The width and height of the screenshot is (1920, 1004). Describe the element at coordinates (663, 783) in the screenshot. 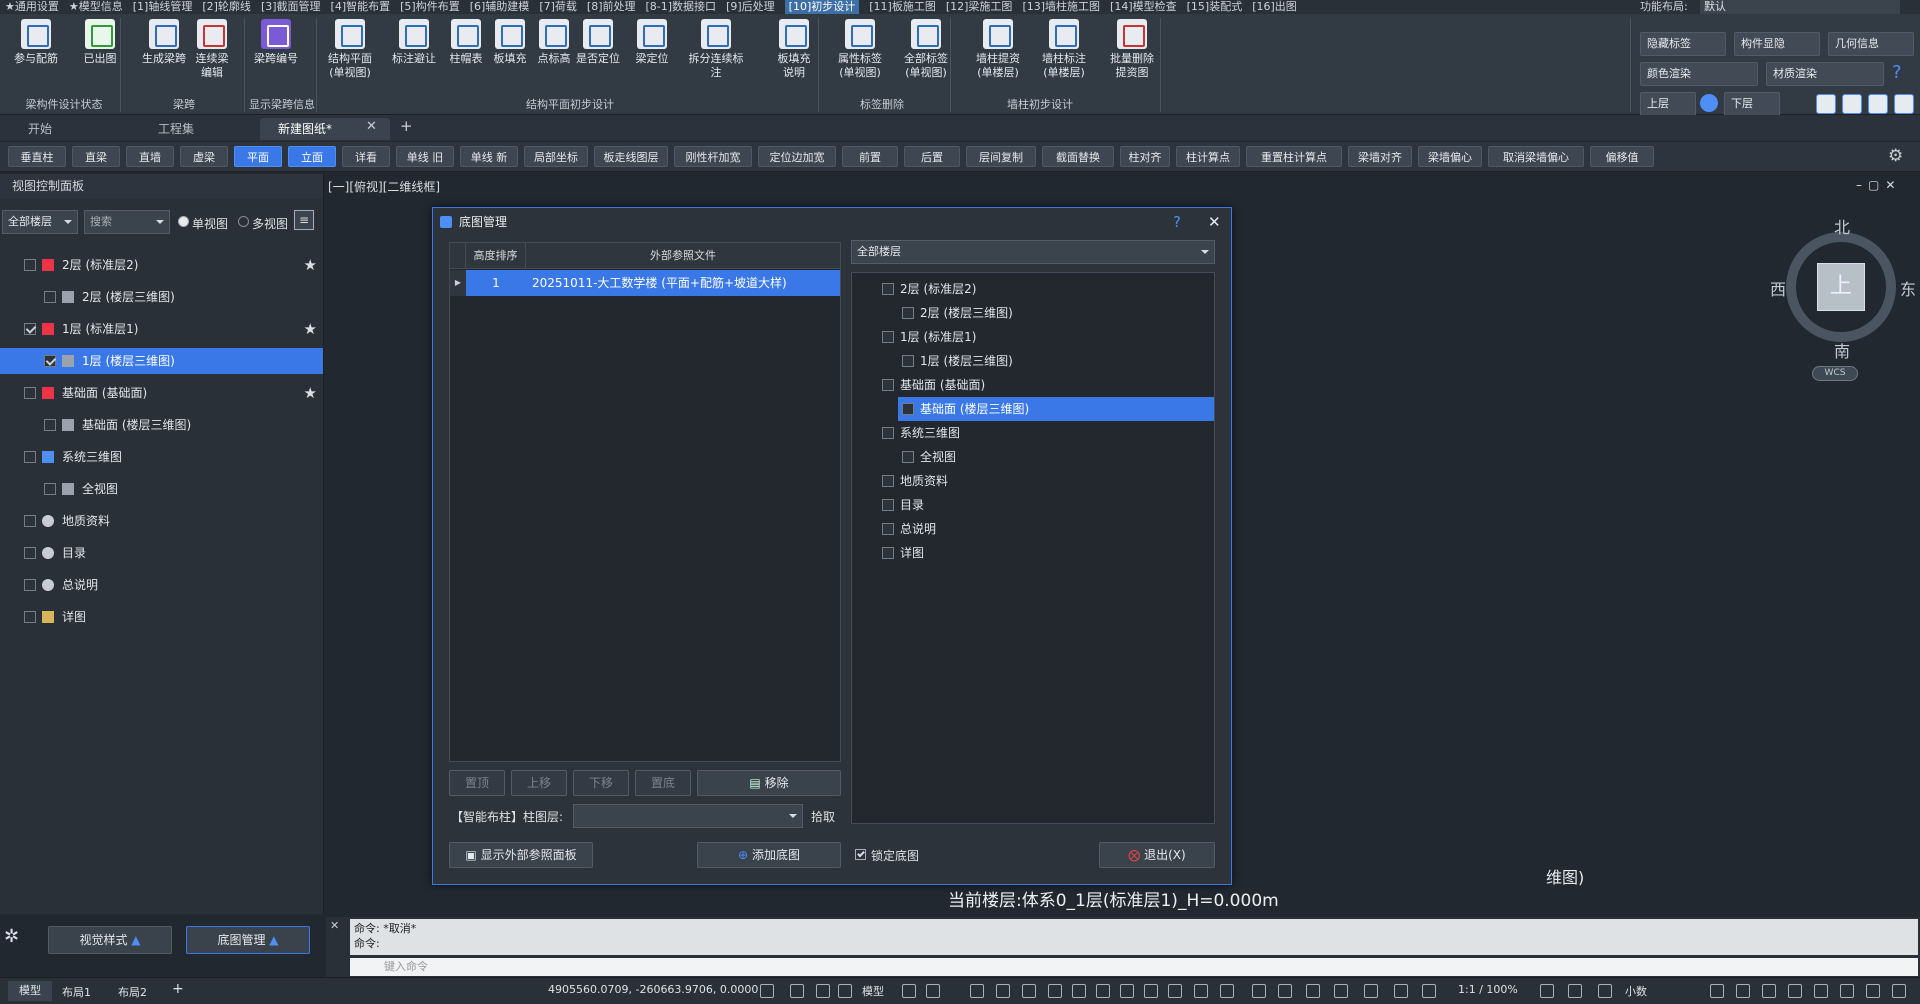

I see `move-bottom-button: 置底` at that location.